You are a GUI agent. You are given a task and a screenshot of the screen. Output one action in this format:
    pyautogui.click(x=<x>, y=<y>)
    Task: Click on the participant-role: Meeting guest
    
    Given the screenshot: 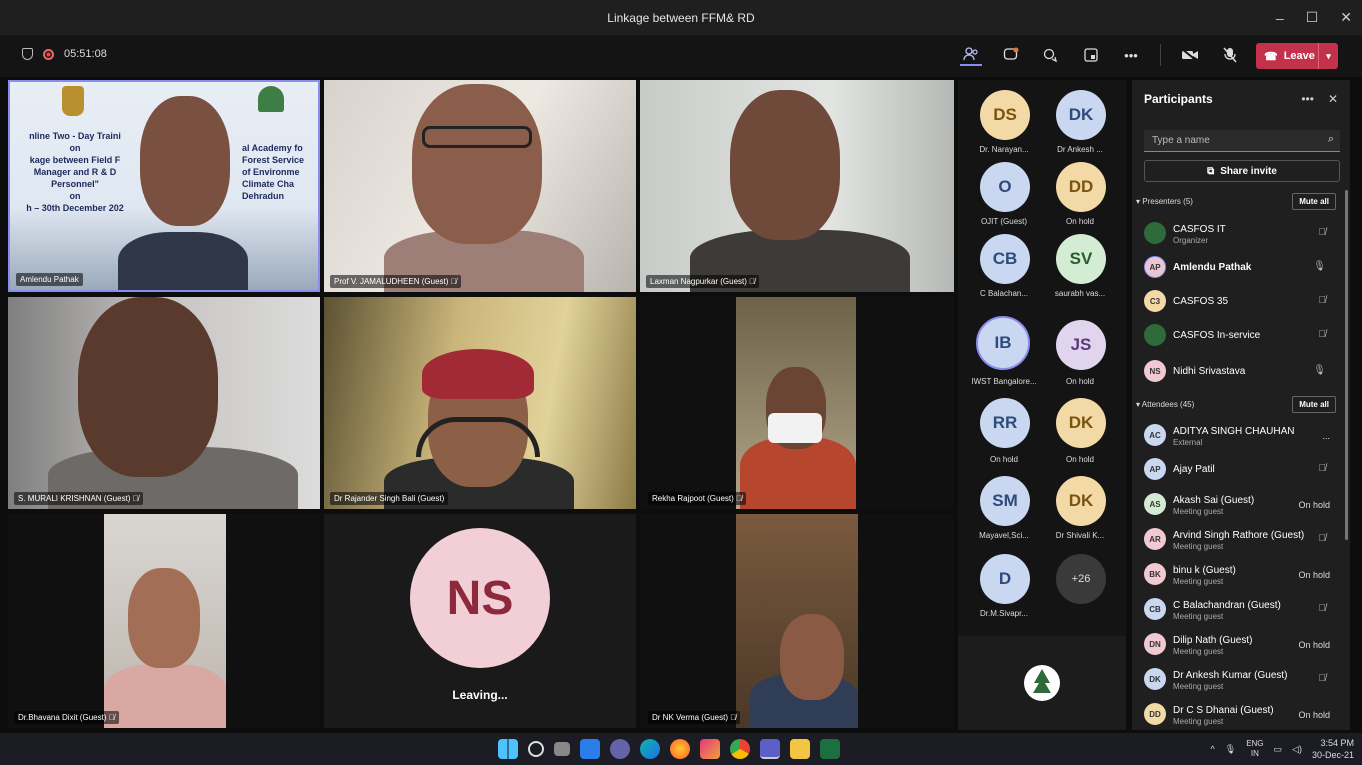 What is the action you would take?
    pyautogui.click(x=1198, y=581)
    